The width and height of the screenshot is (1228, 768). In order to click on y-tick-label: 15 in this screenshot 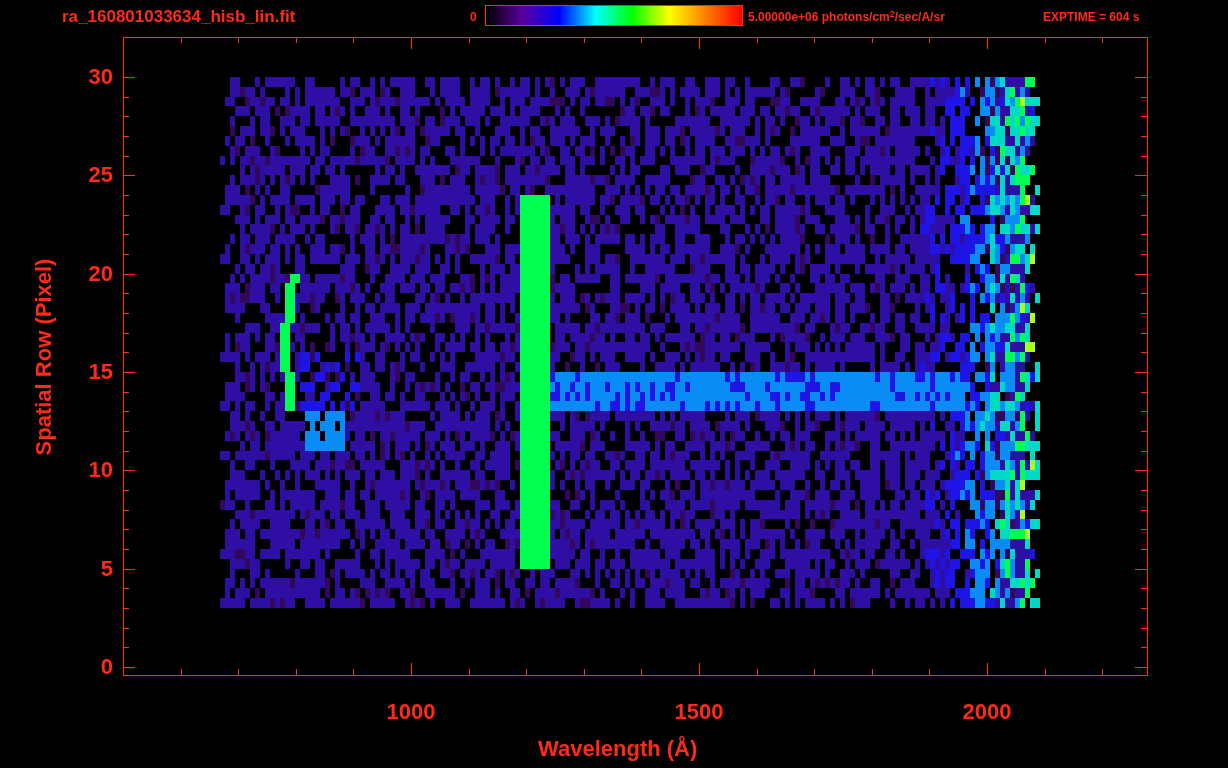, I will do `click(100, 372)`.